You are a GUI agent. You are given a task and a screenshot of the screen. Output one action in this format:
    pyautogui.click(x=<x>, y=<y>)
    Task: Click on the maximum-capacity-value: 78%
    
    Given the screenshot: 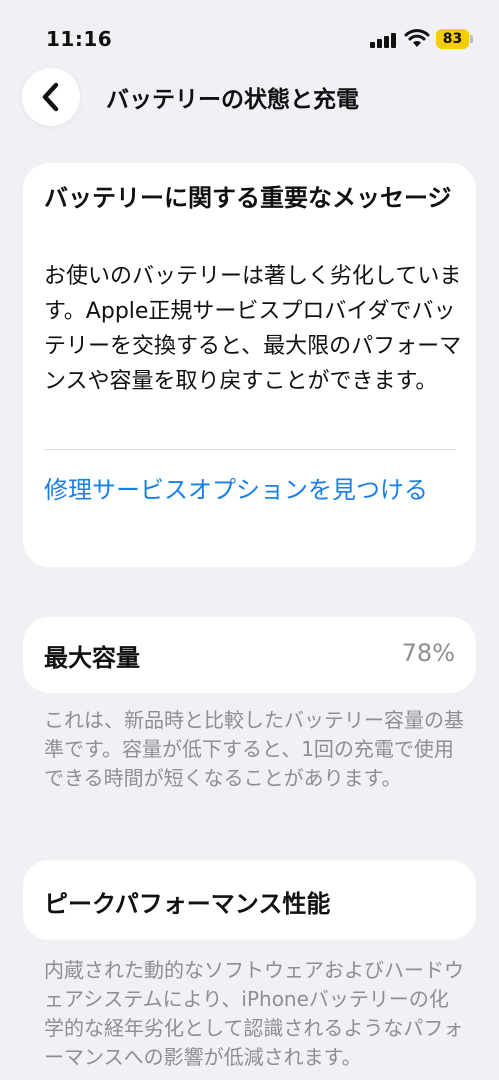 What is the action you would take?
    pyautogui.click(x=428, y=653)
    